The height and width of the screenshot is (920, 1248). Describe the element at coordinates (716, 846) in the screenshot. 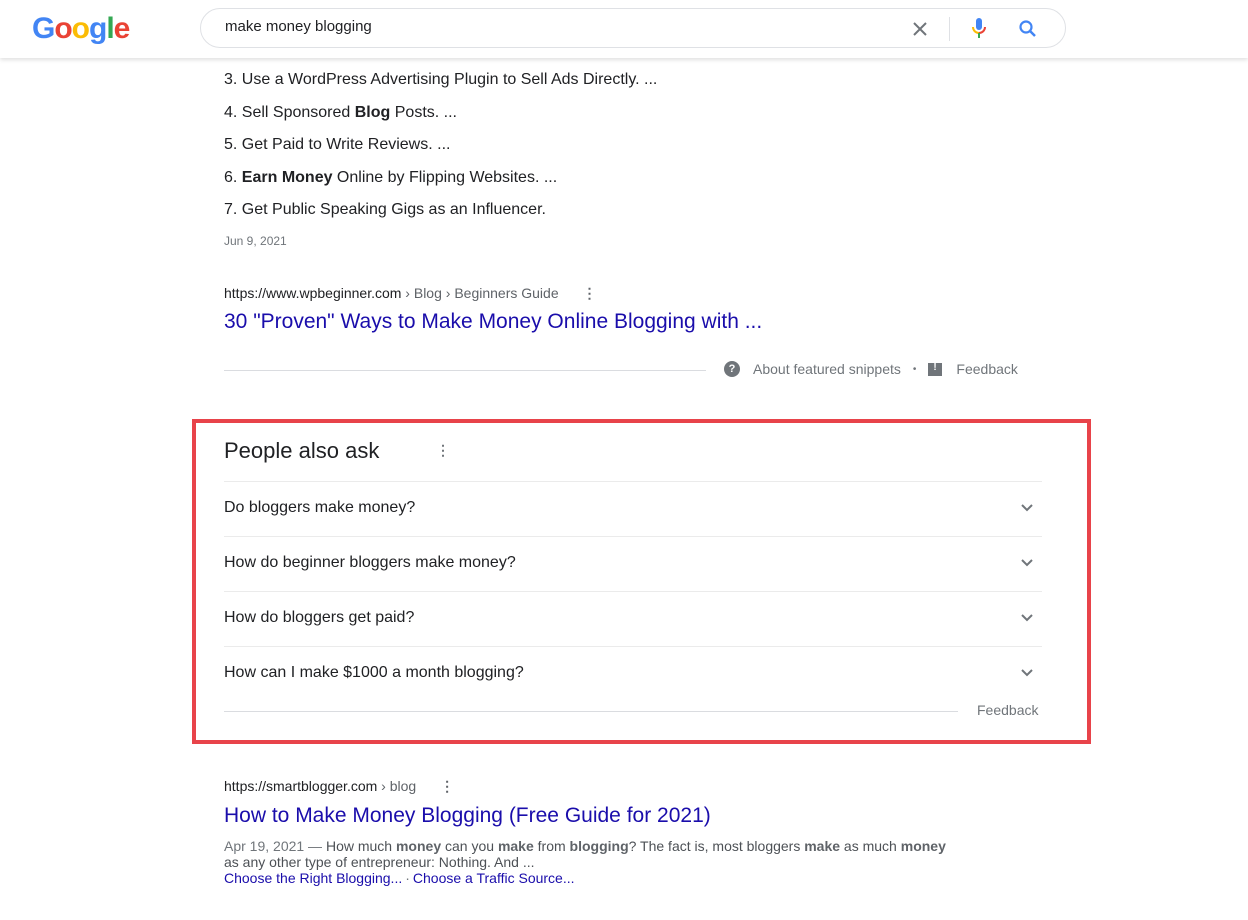

I see `description-fragment: ? The fact is, most bloggers` at that location.